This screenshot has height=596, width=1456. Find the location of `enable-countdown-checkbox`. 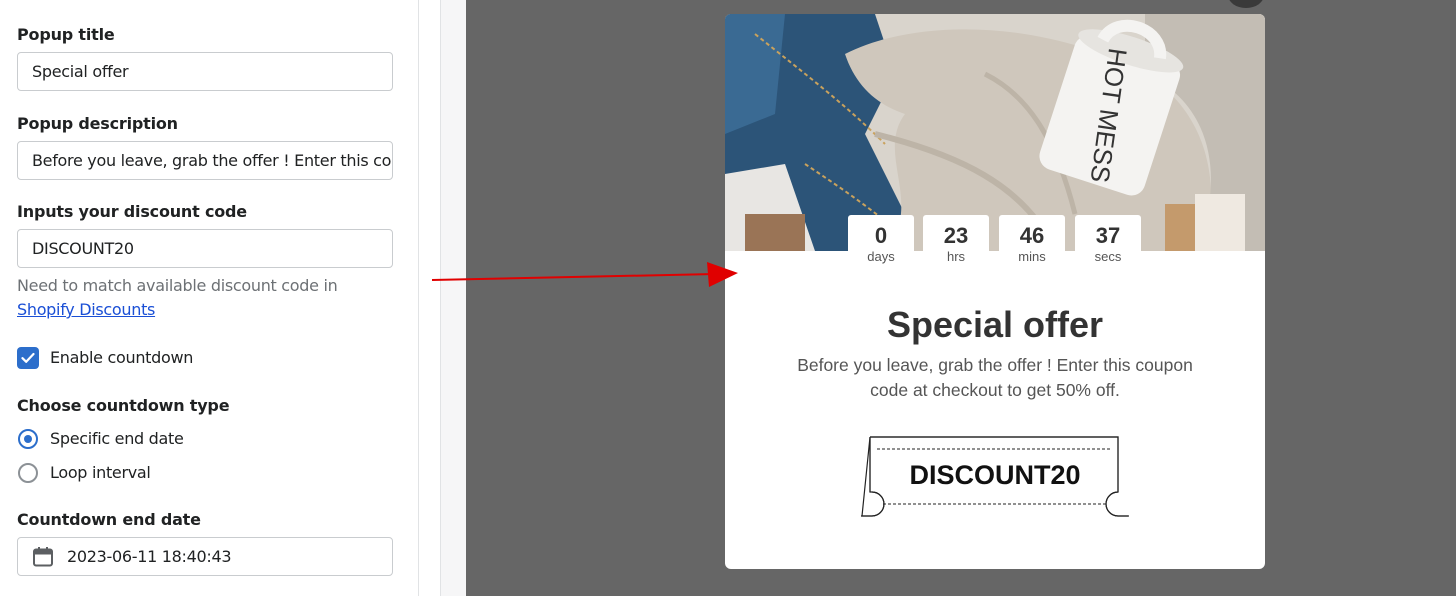

enable-countdown-checkbox is located at coordinates (28, 358).